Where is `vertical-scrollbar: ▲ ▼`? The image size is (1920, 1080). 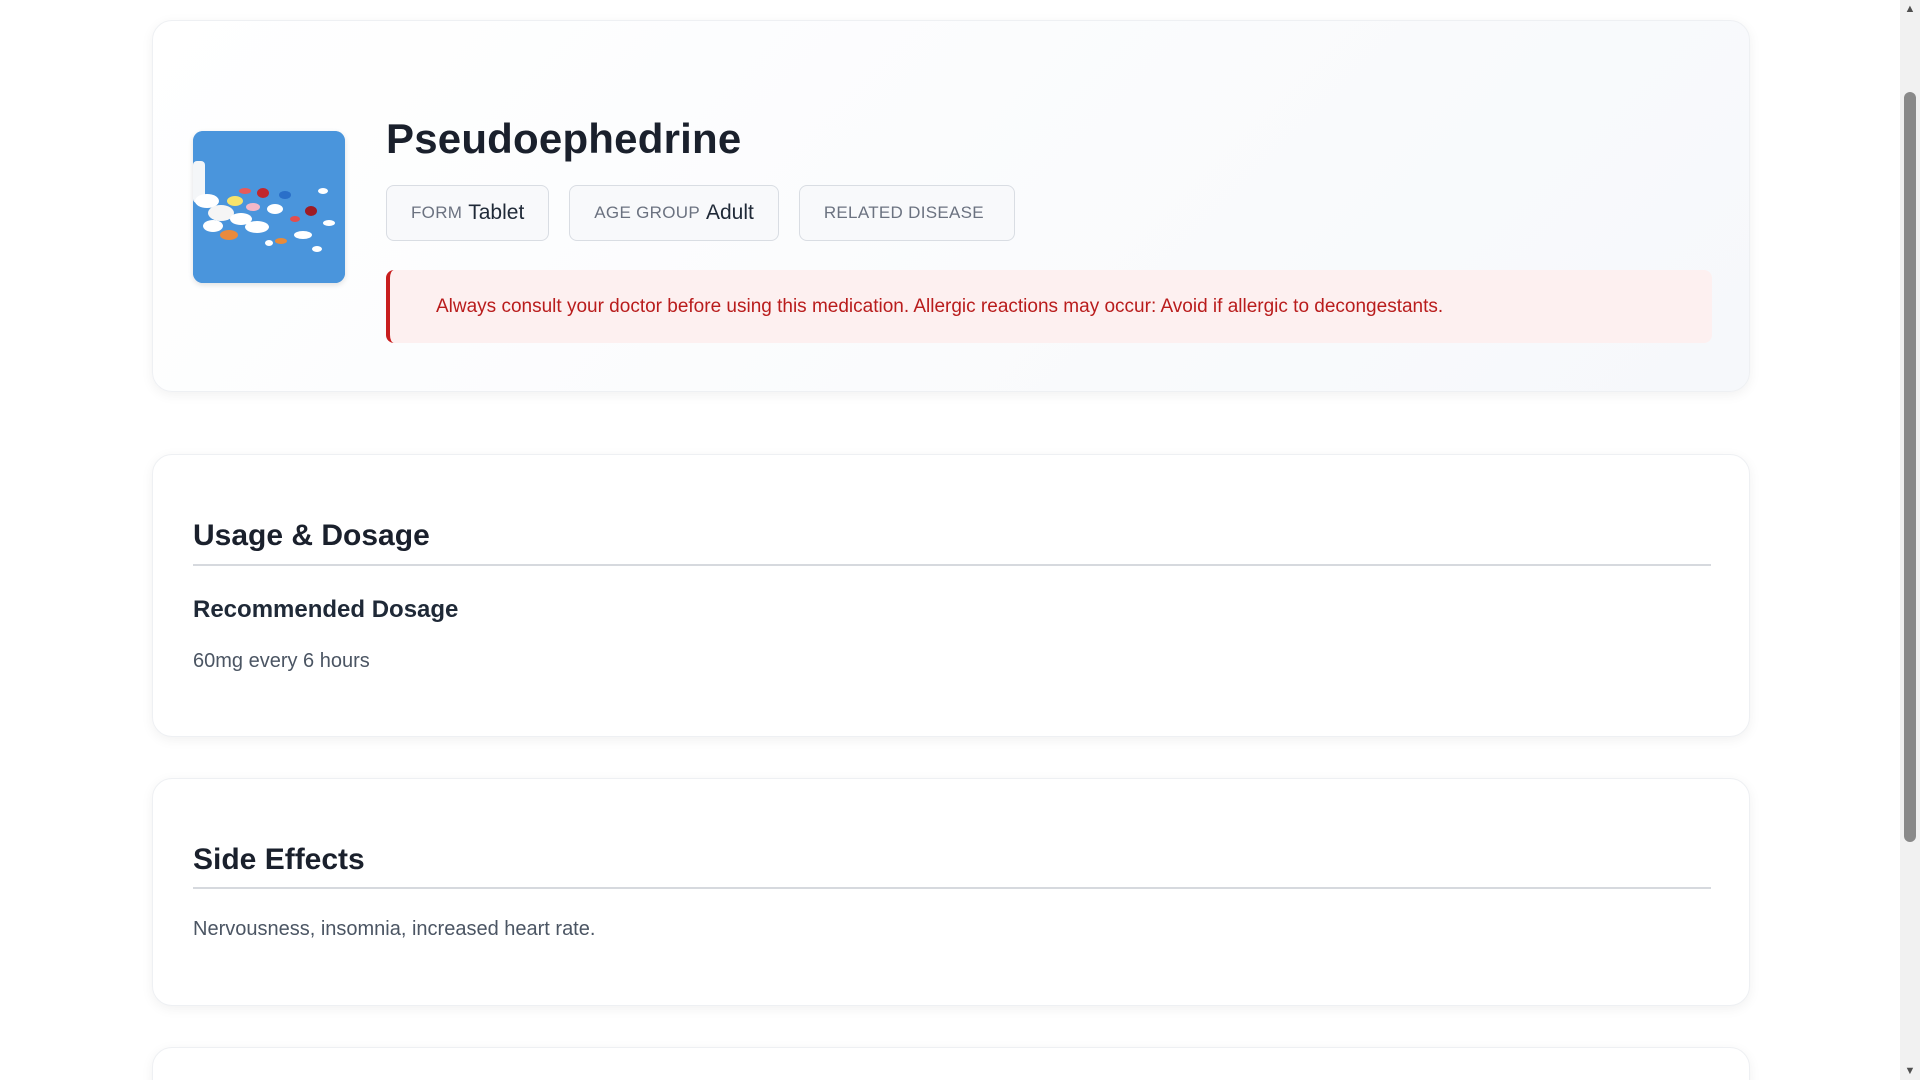 vertical-scrollbar: ▲ ▼ is located at coordinates (1910, 540).